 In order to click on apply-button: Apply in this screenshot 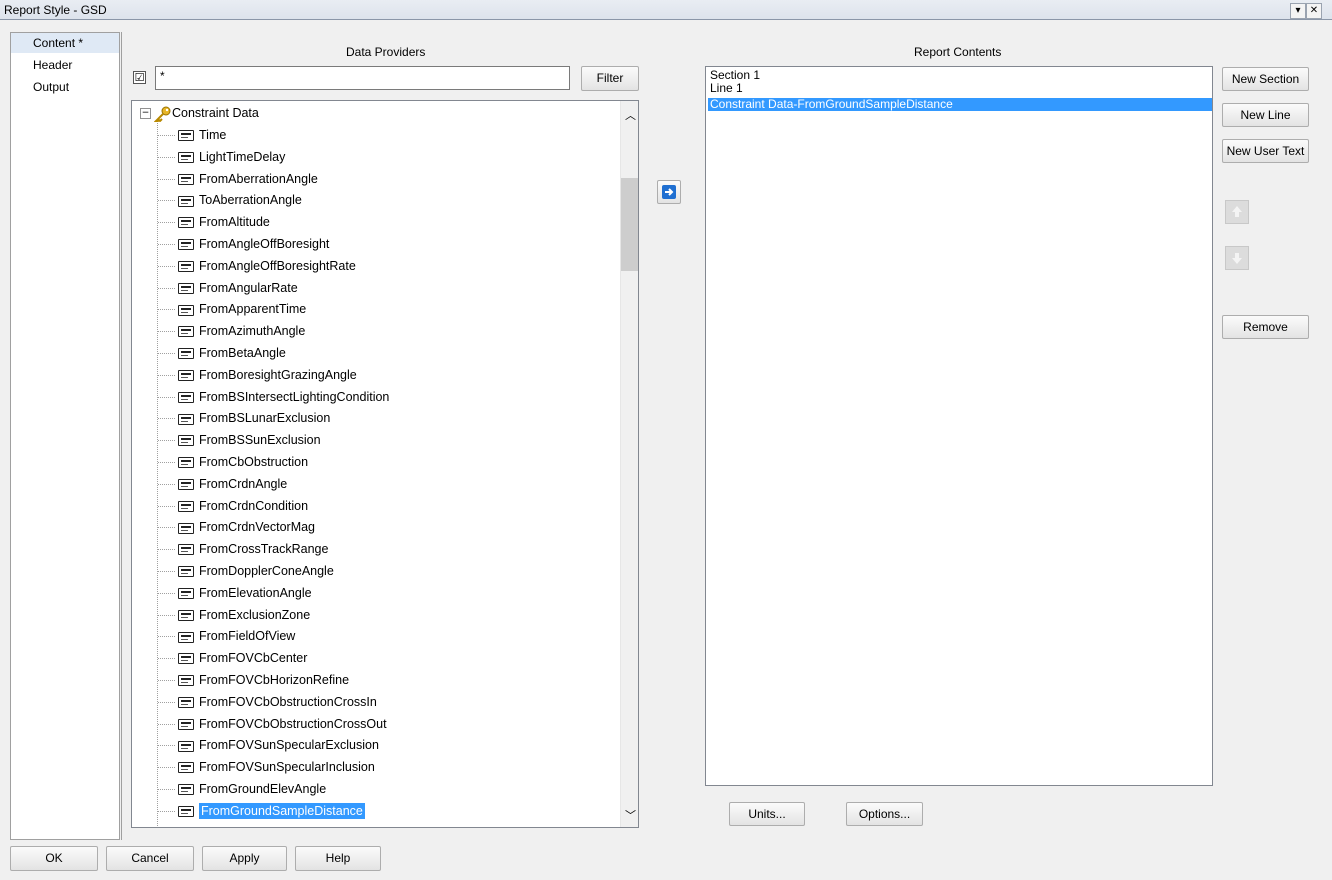, I will do `click(244, 858)`.